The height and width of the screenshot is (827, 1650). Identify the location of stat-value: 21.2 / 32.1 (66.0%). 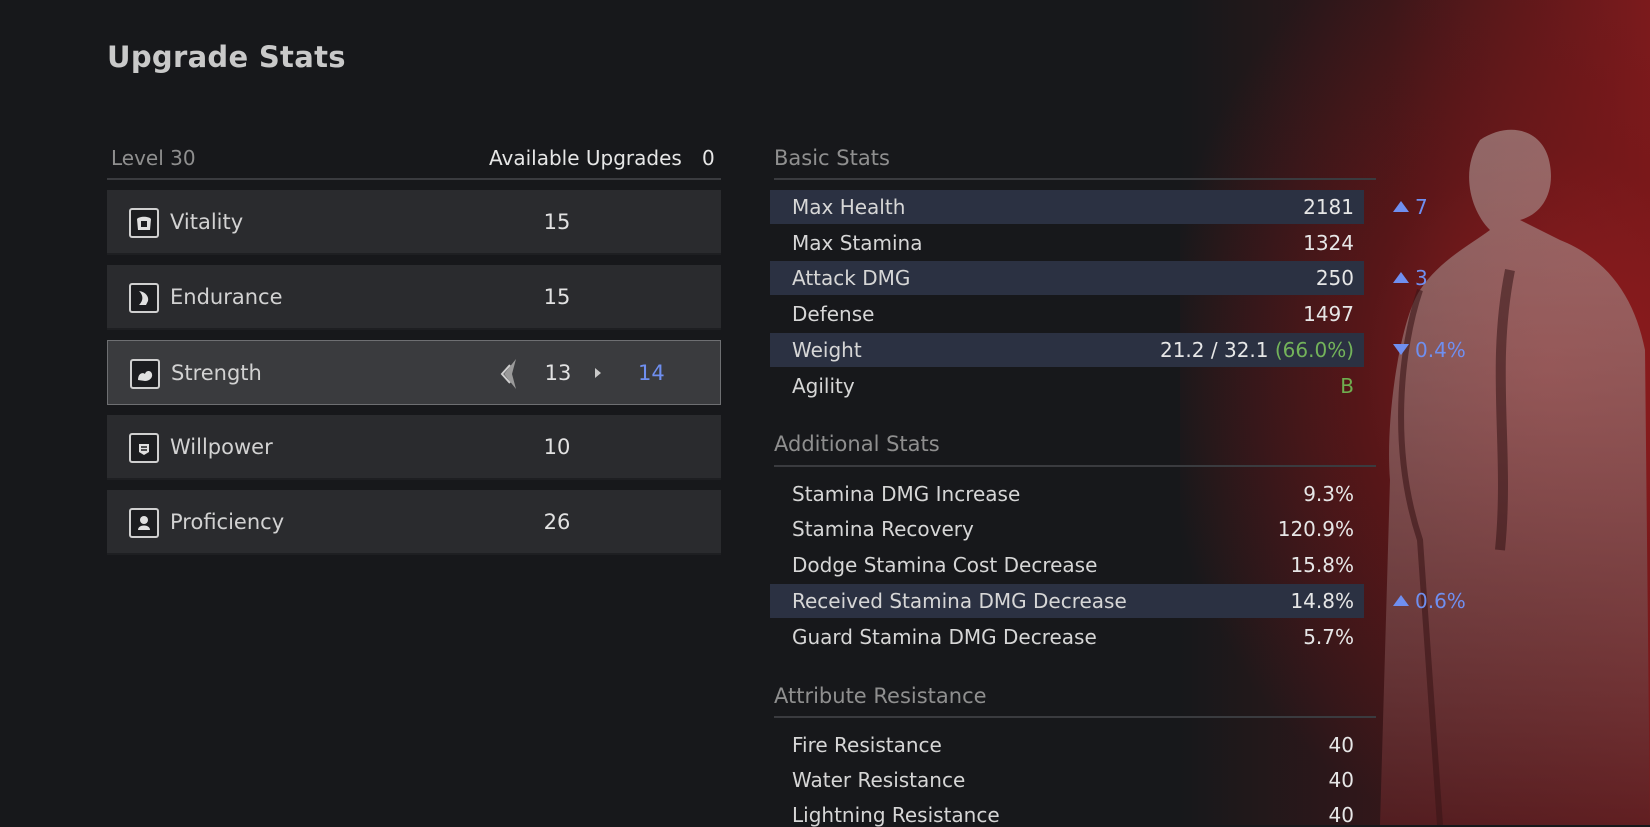
(1256, 350).